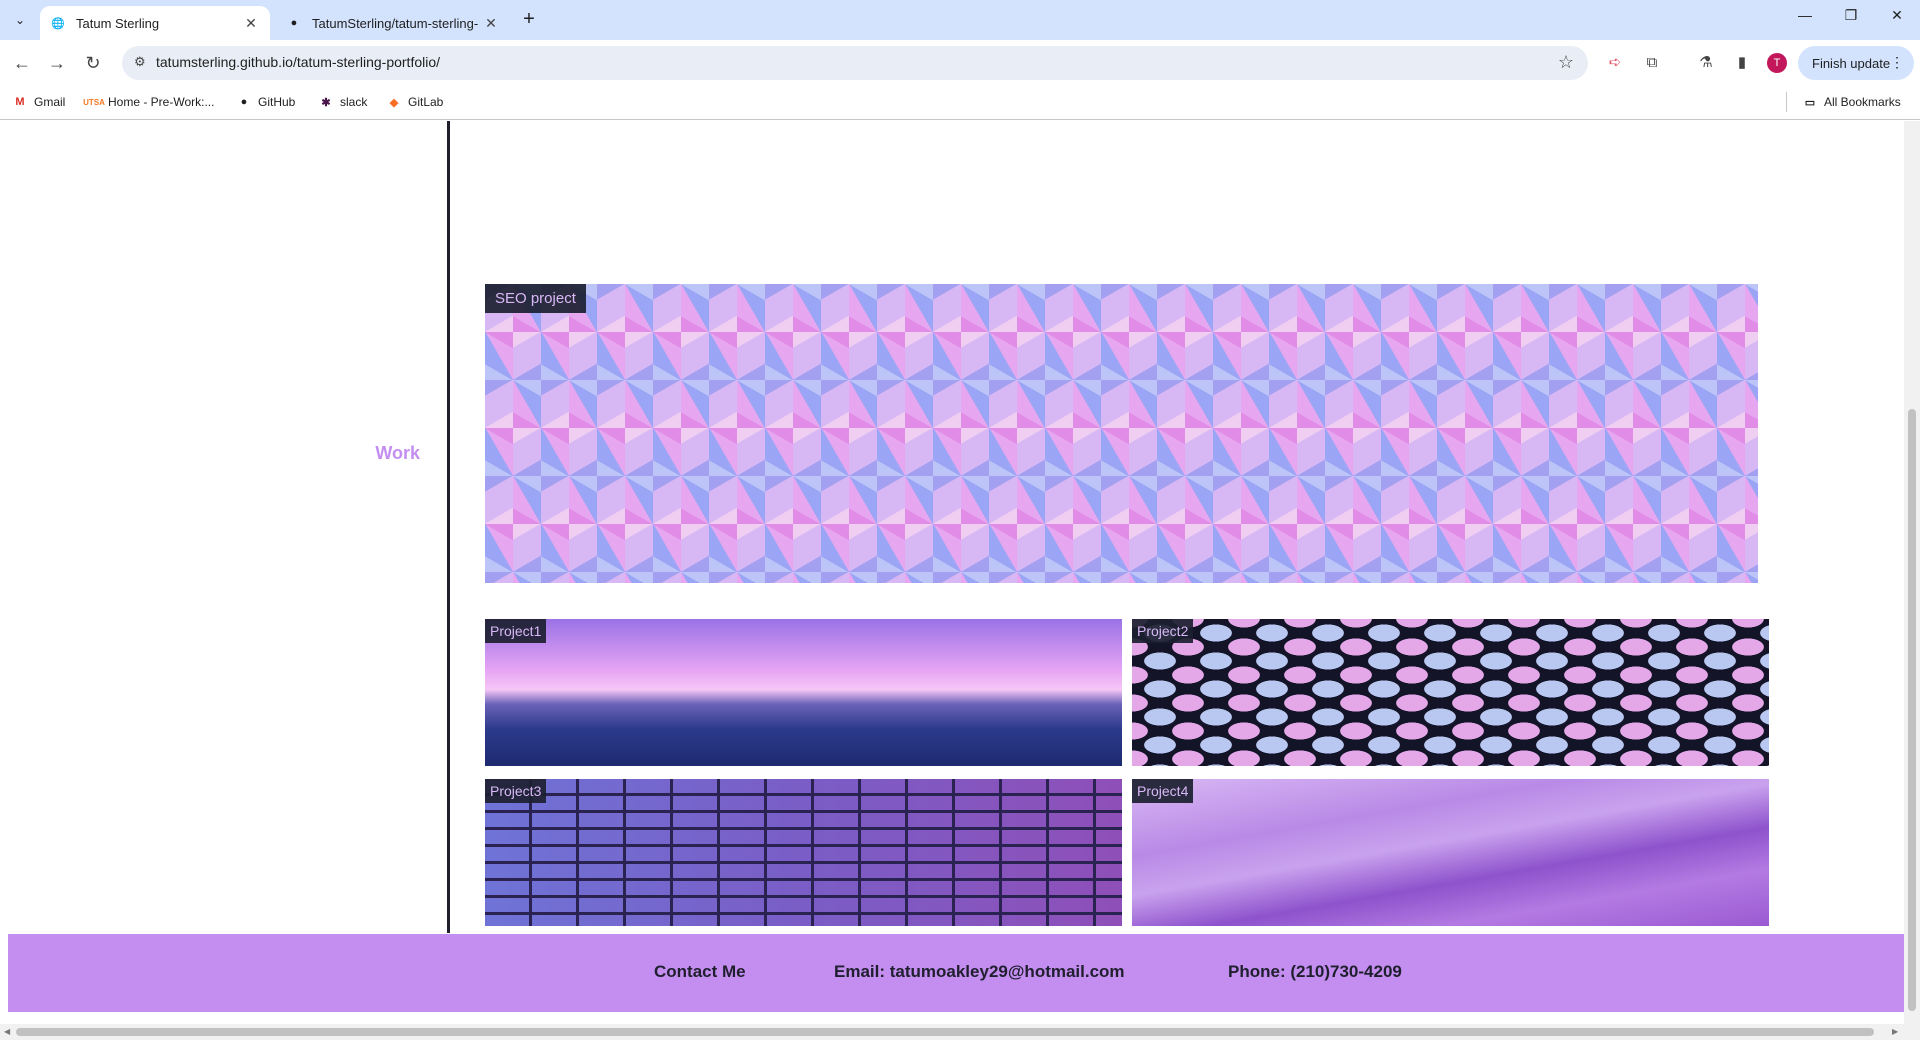 The width and height of the screenshot is (1920, 1040). I want to click on profile-avatar: T, so click(1777, 63).